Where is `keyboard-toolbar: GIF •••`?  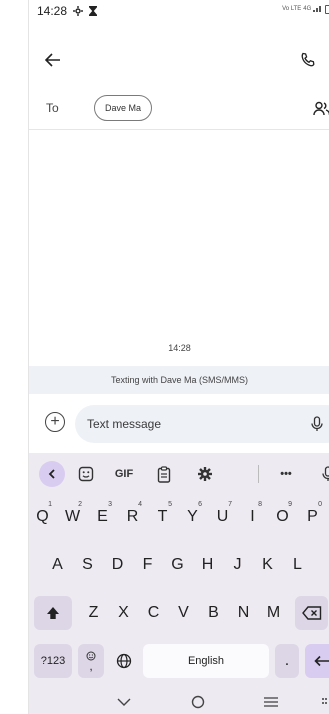 keyboard-toolbar: GIF ••• is located at coordinates (179, 474).